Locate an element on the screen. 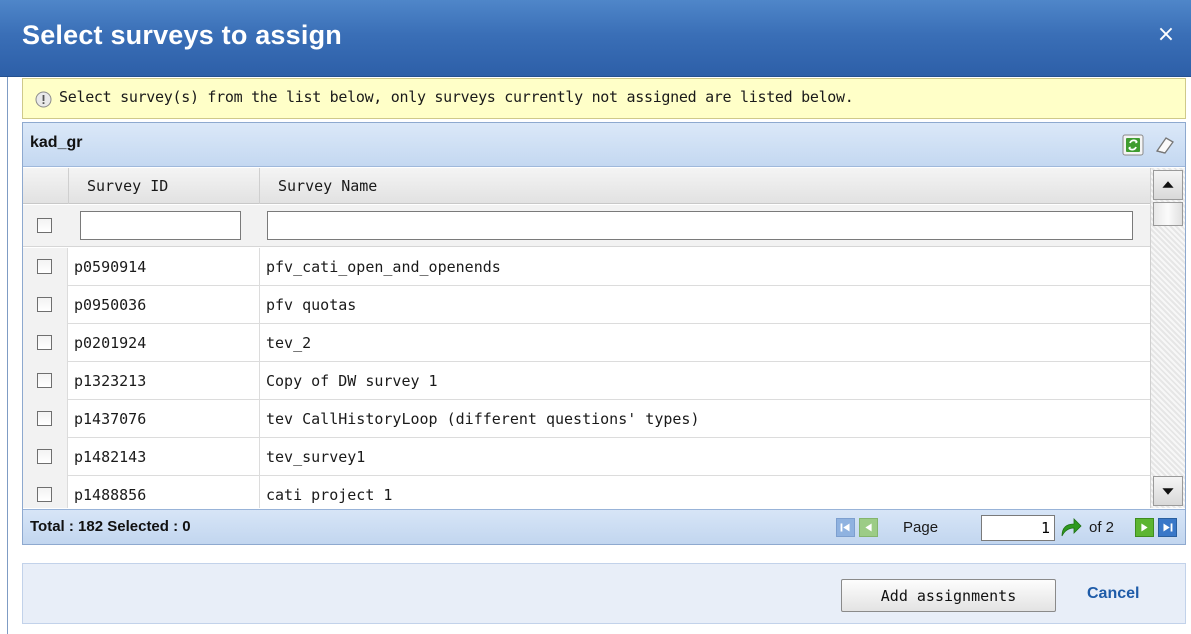 This screenshot has width=1191, height=634. previous-page-icon is located at coordinates (868, 527).